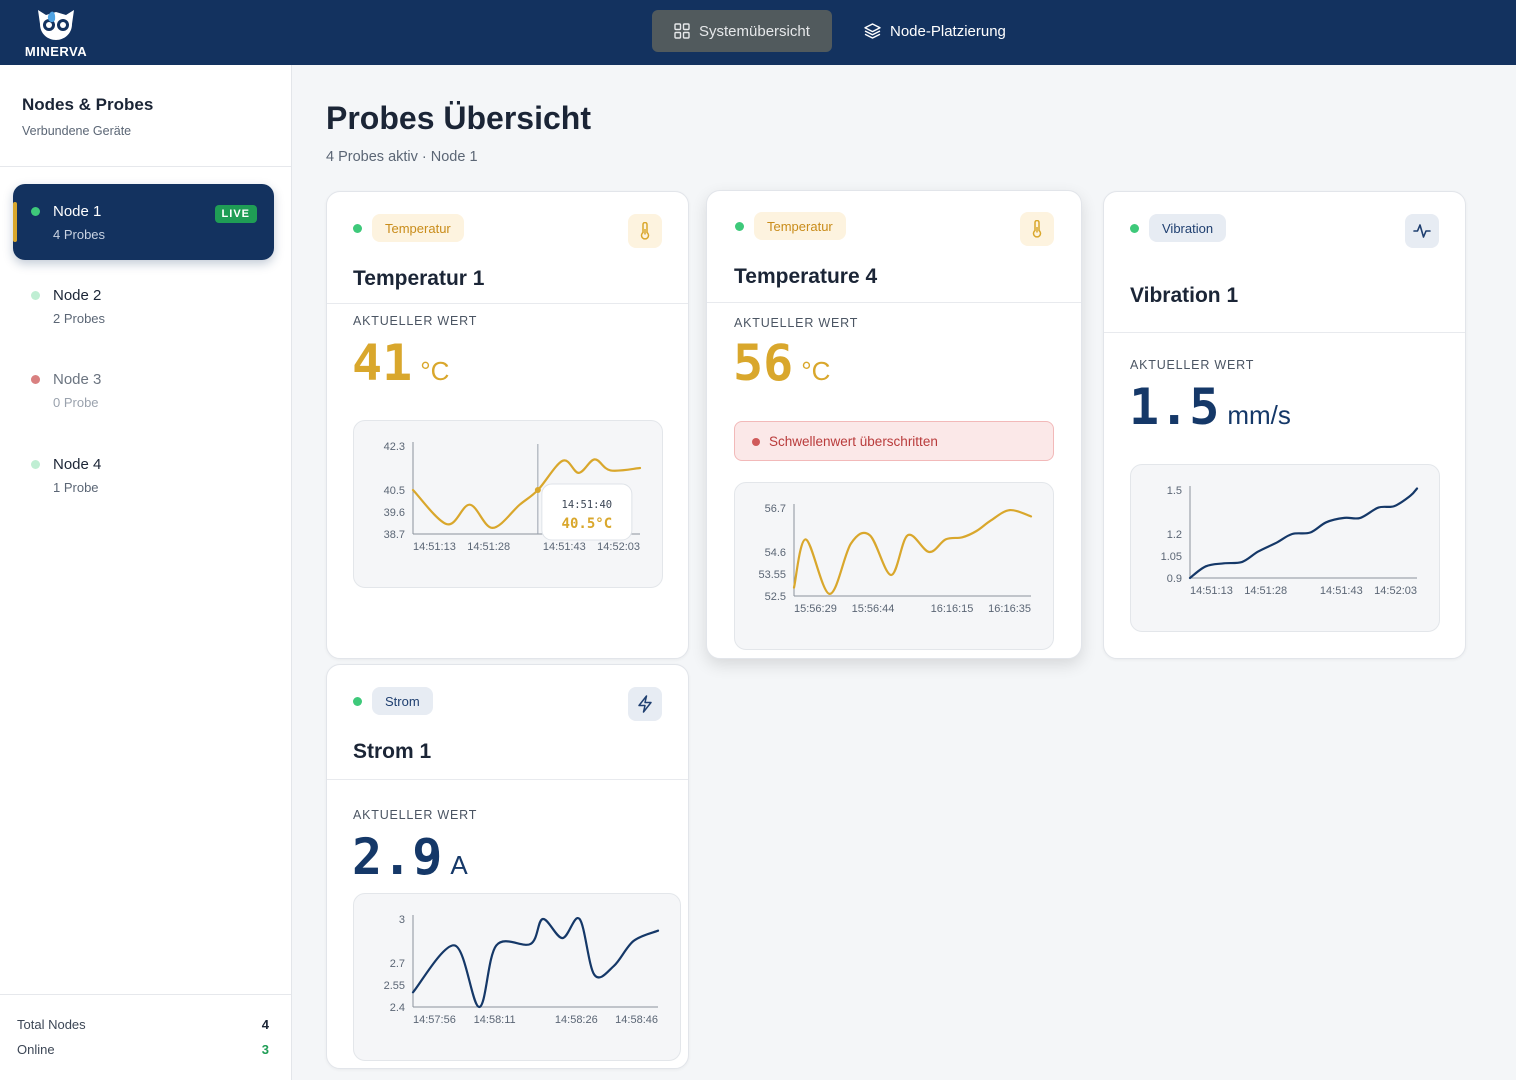 This screenshot has width=1516, height=1080. I want to click on top-bar: MINERVA Systemübersicht Node-Platzierung, so click(758, 32).